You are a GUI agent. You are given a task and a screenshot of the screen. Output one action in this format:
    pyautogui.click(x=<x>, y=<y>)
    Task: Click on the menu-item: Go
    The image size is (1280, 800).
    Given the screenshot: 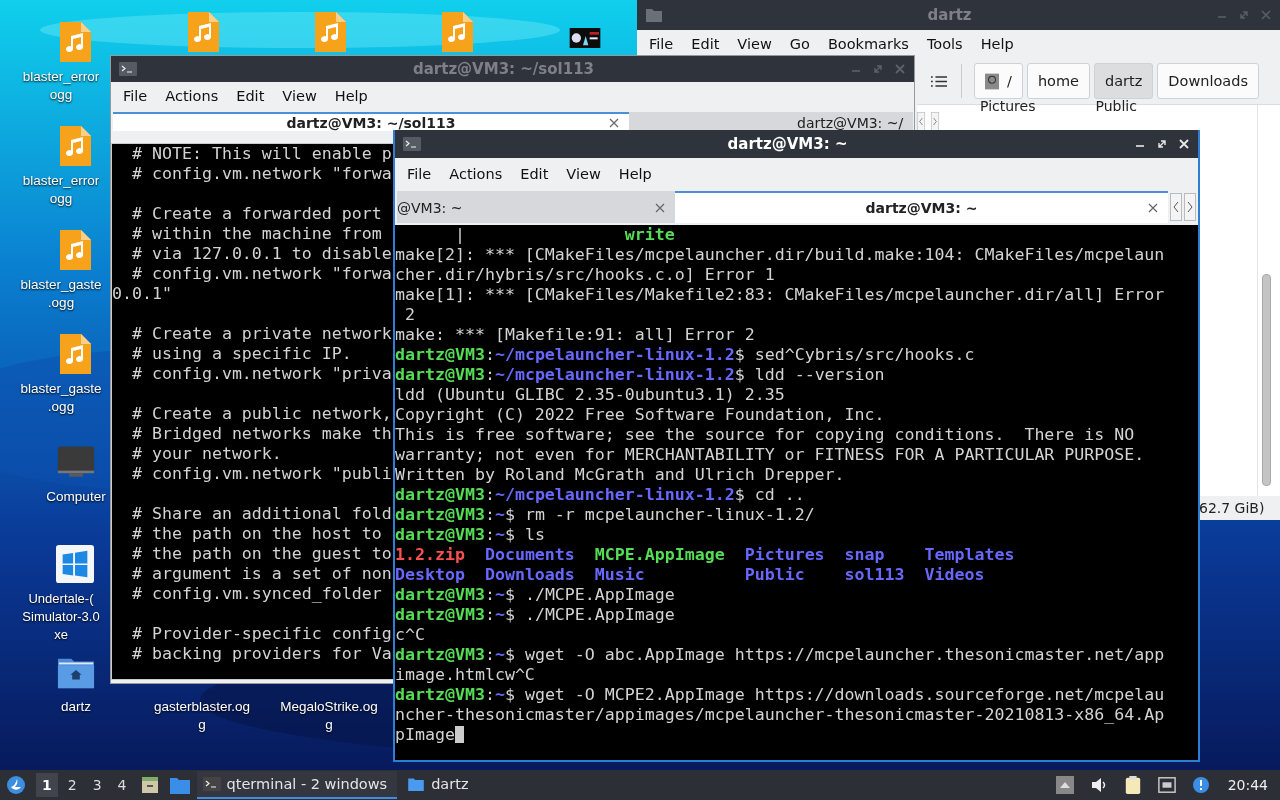 What is the action you would take?
    pyautogui.click(x=799, y=44)
    